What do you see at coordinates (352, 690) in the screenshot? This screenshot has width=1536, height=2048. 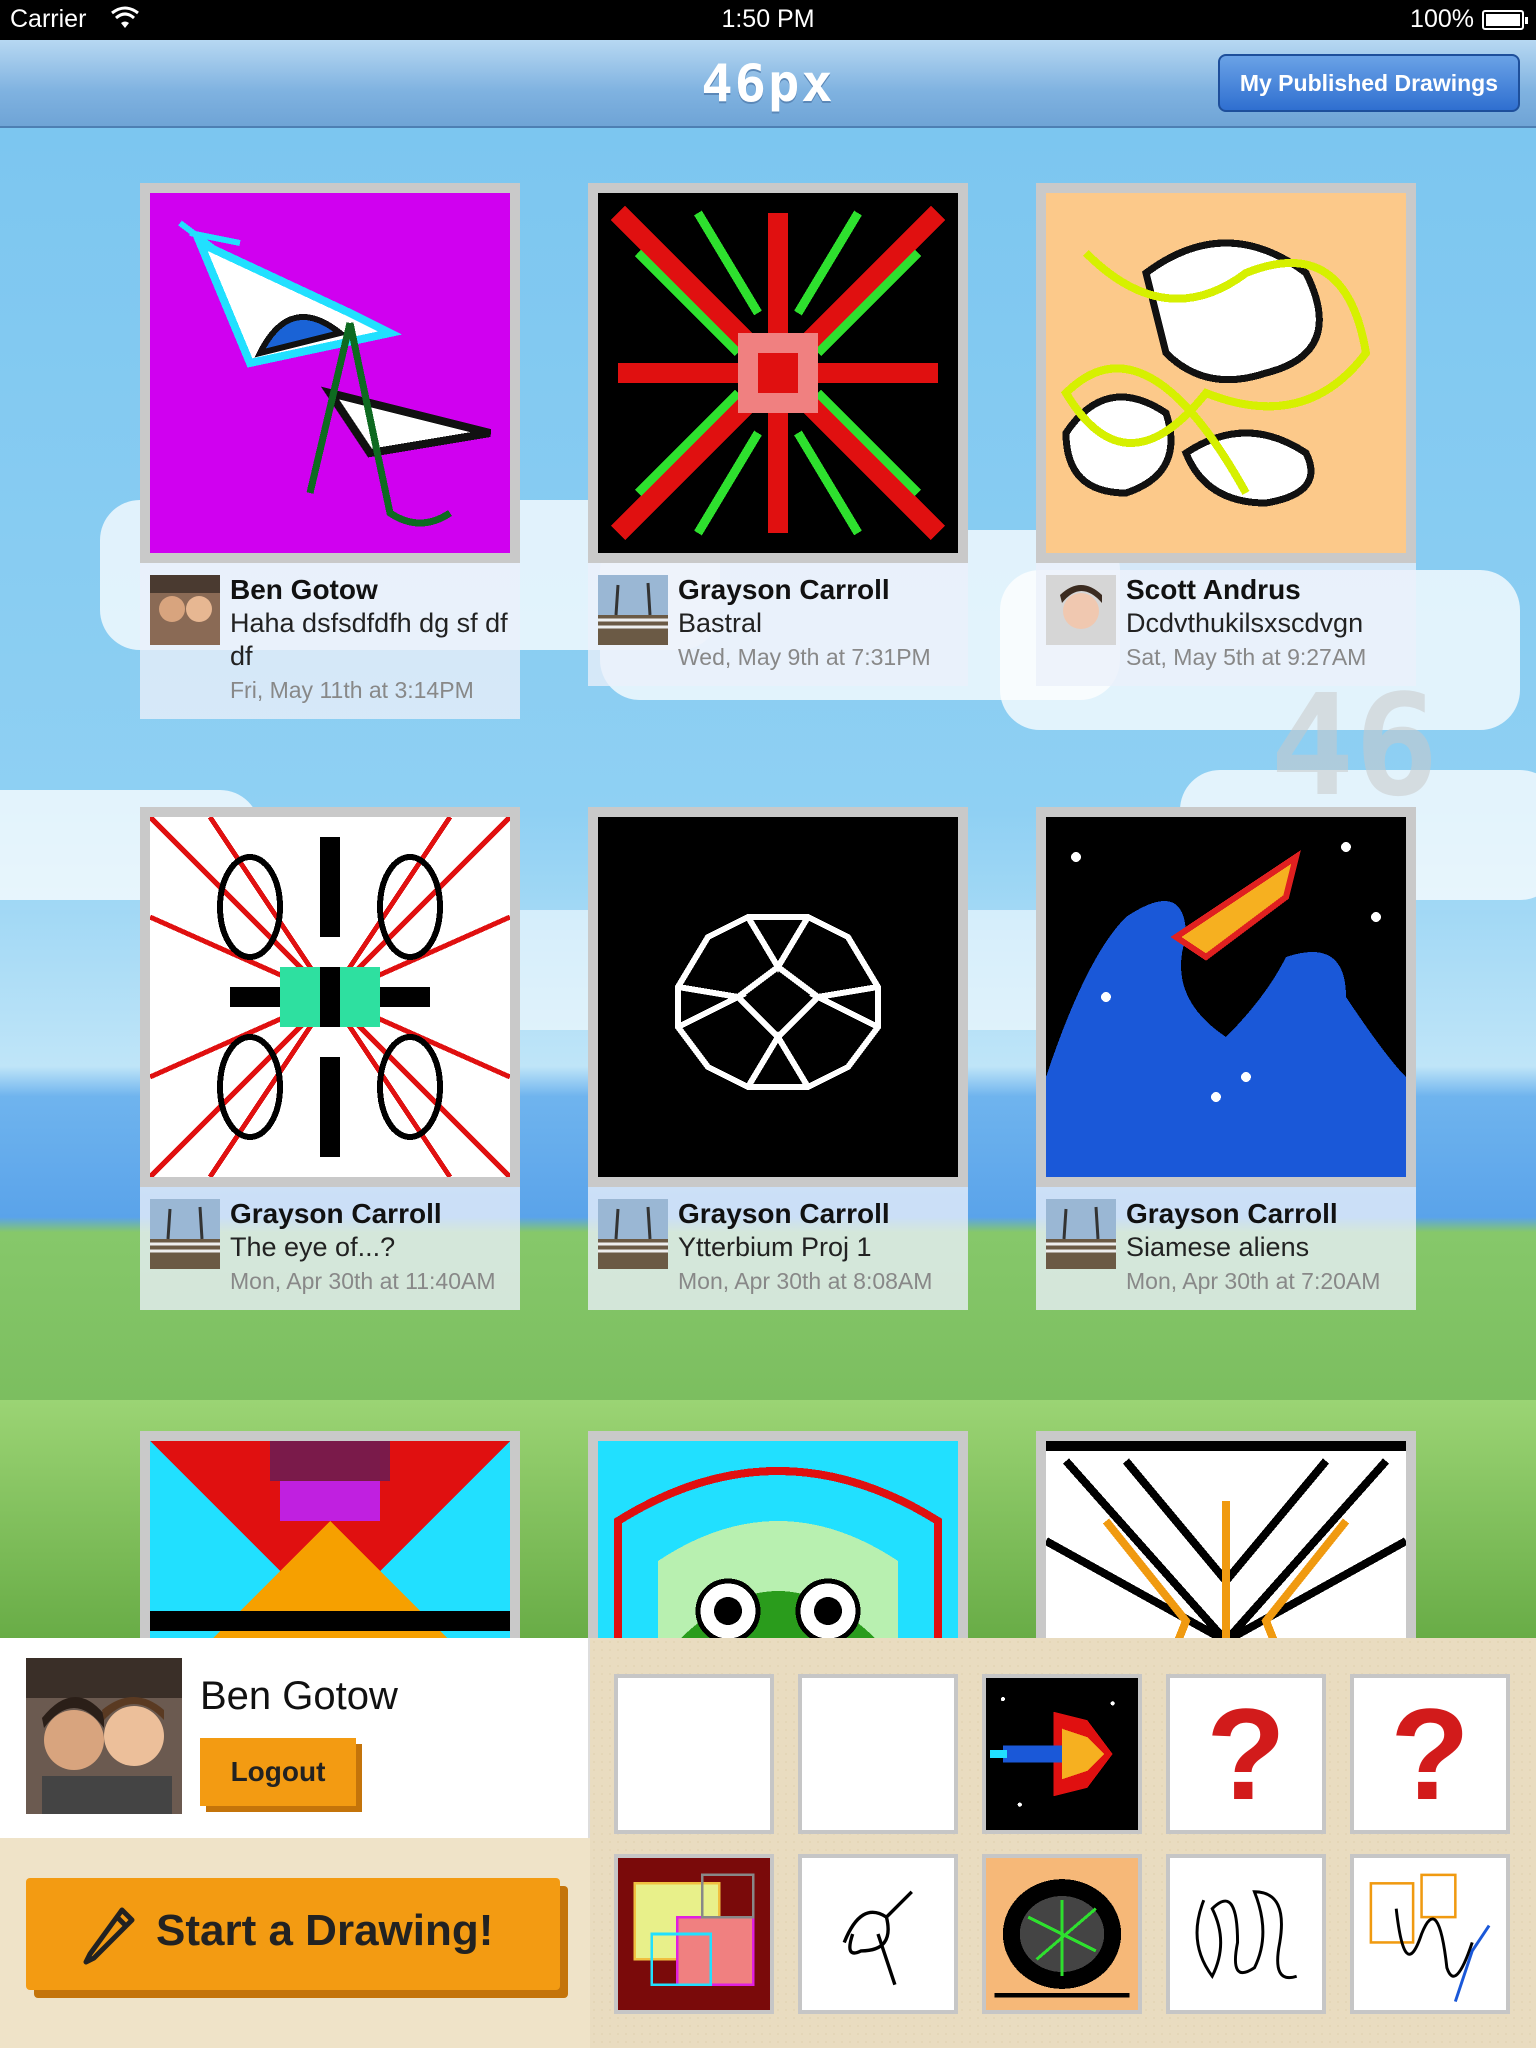 I see `drawing-date: Fri, May 11th at 3:14PM` at bounding box center [352, 690].